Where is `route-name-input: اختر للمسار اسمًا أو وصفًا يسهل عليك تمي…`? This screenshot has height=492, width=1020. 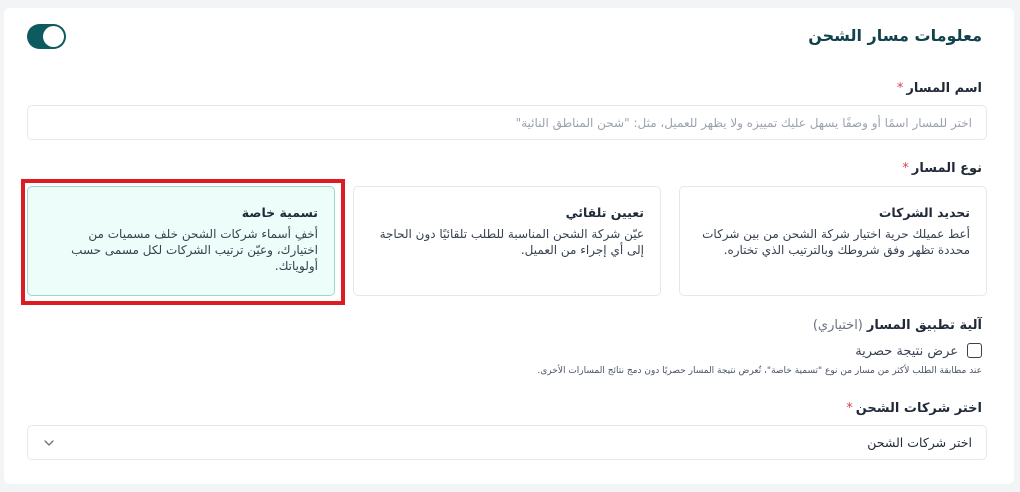 route-name-input: اختر للمسار اسمًا أو وصفًا يسهل عليك تمي… is located at coordinates (507, 122).